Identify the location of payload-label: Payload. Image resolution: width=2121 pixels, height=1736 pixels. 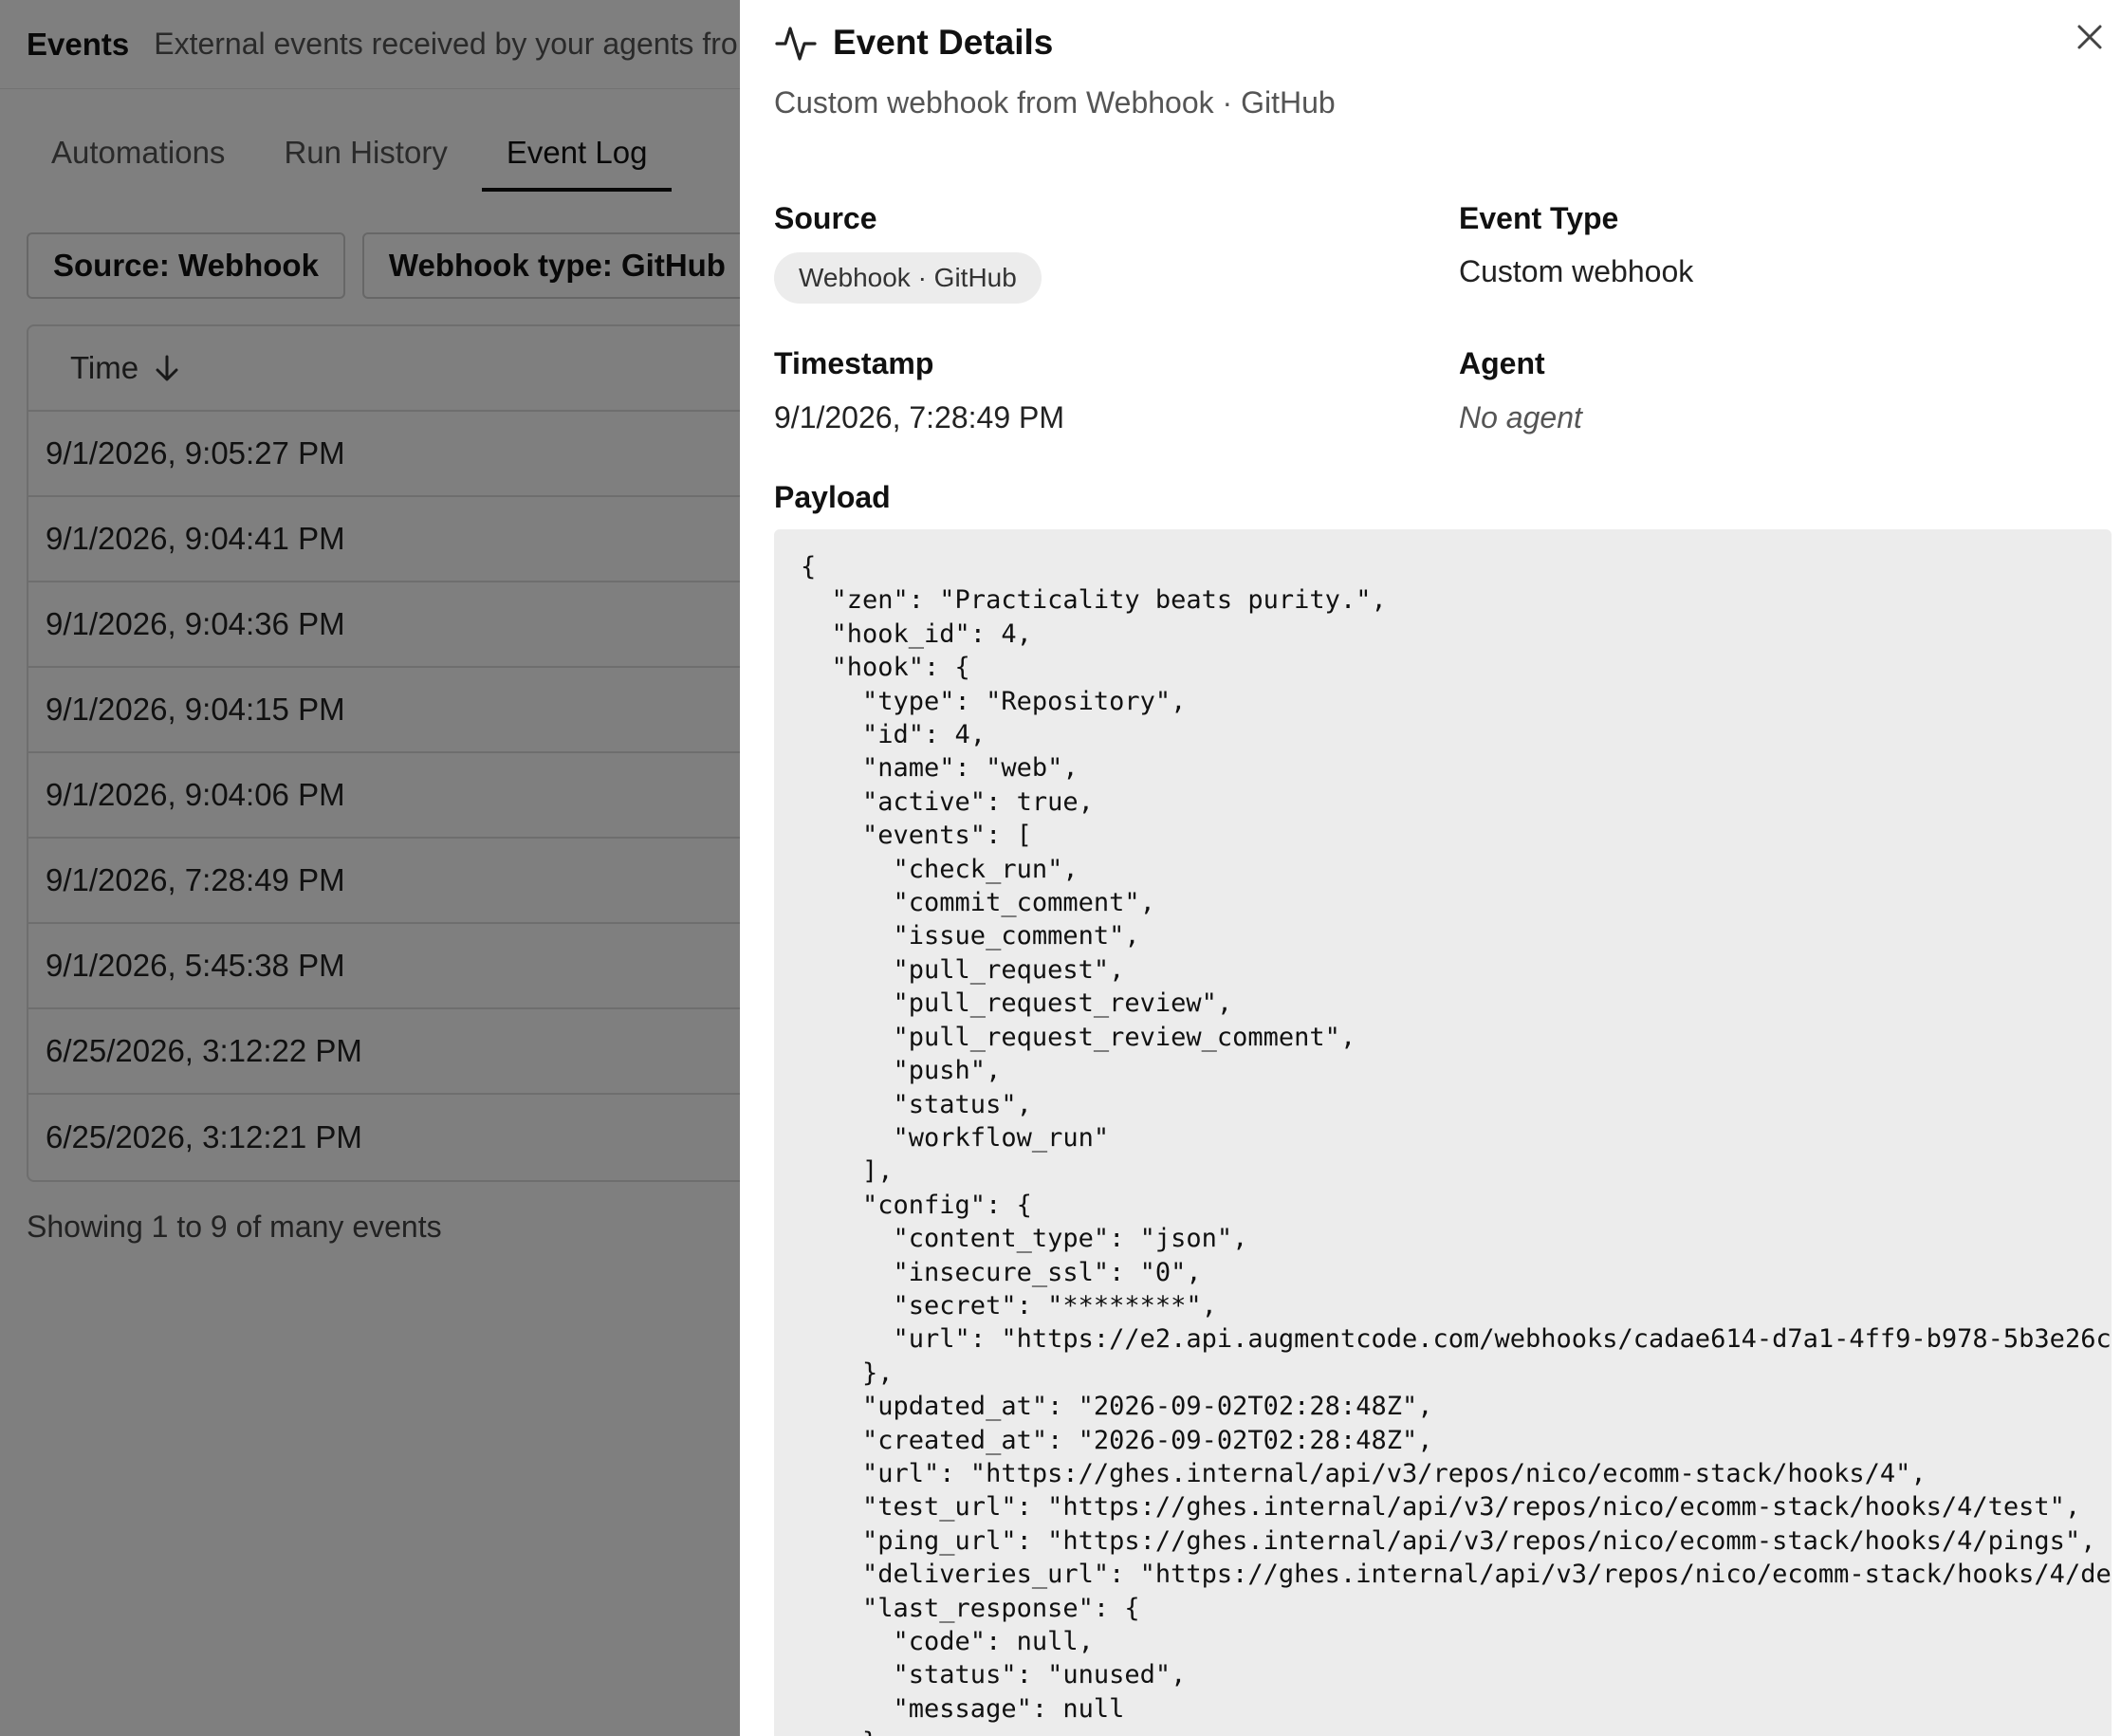
(832, 497).